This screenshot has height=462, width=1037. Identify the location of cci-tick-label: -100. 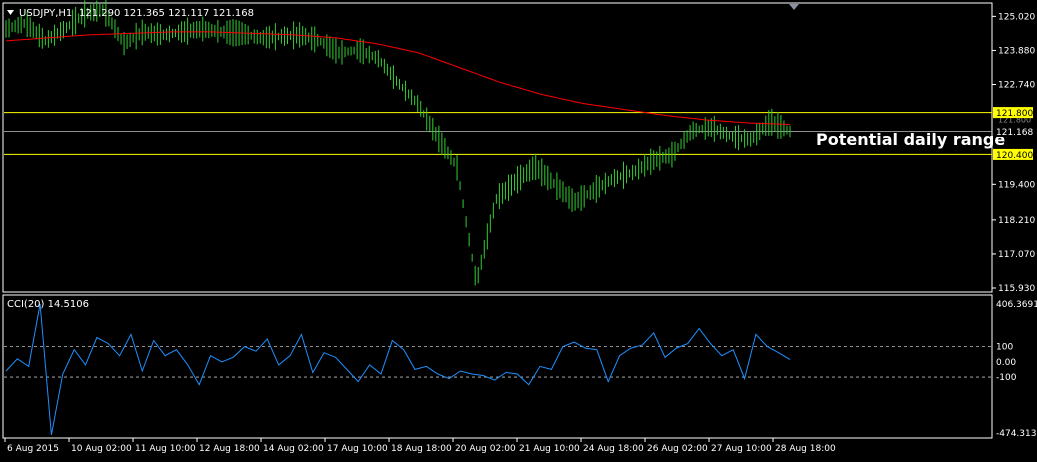
(1006, 378).